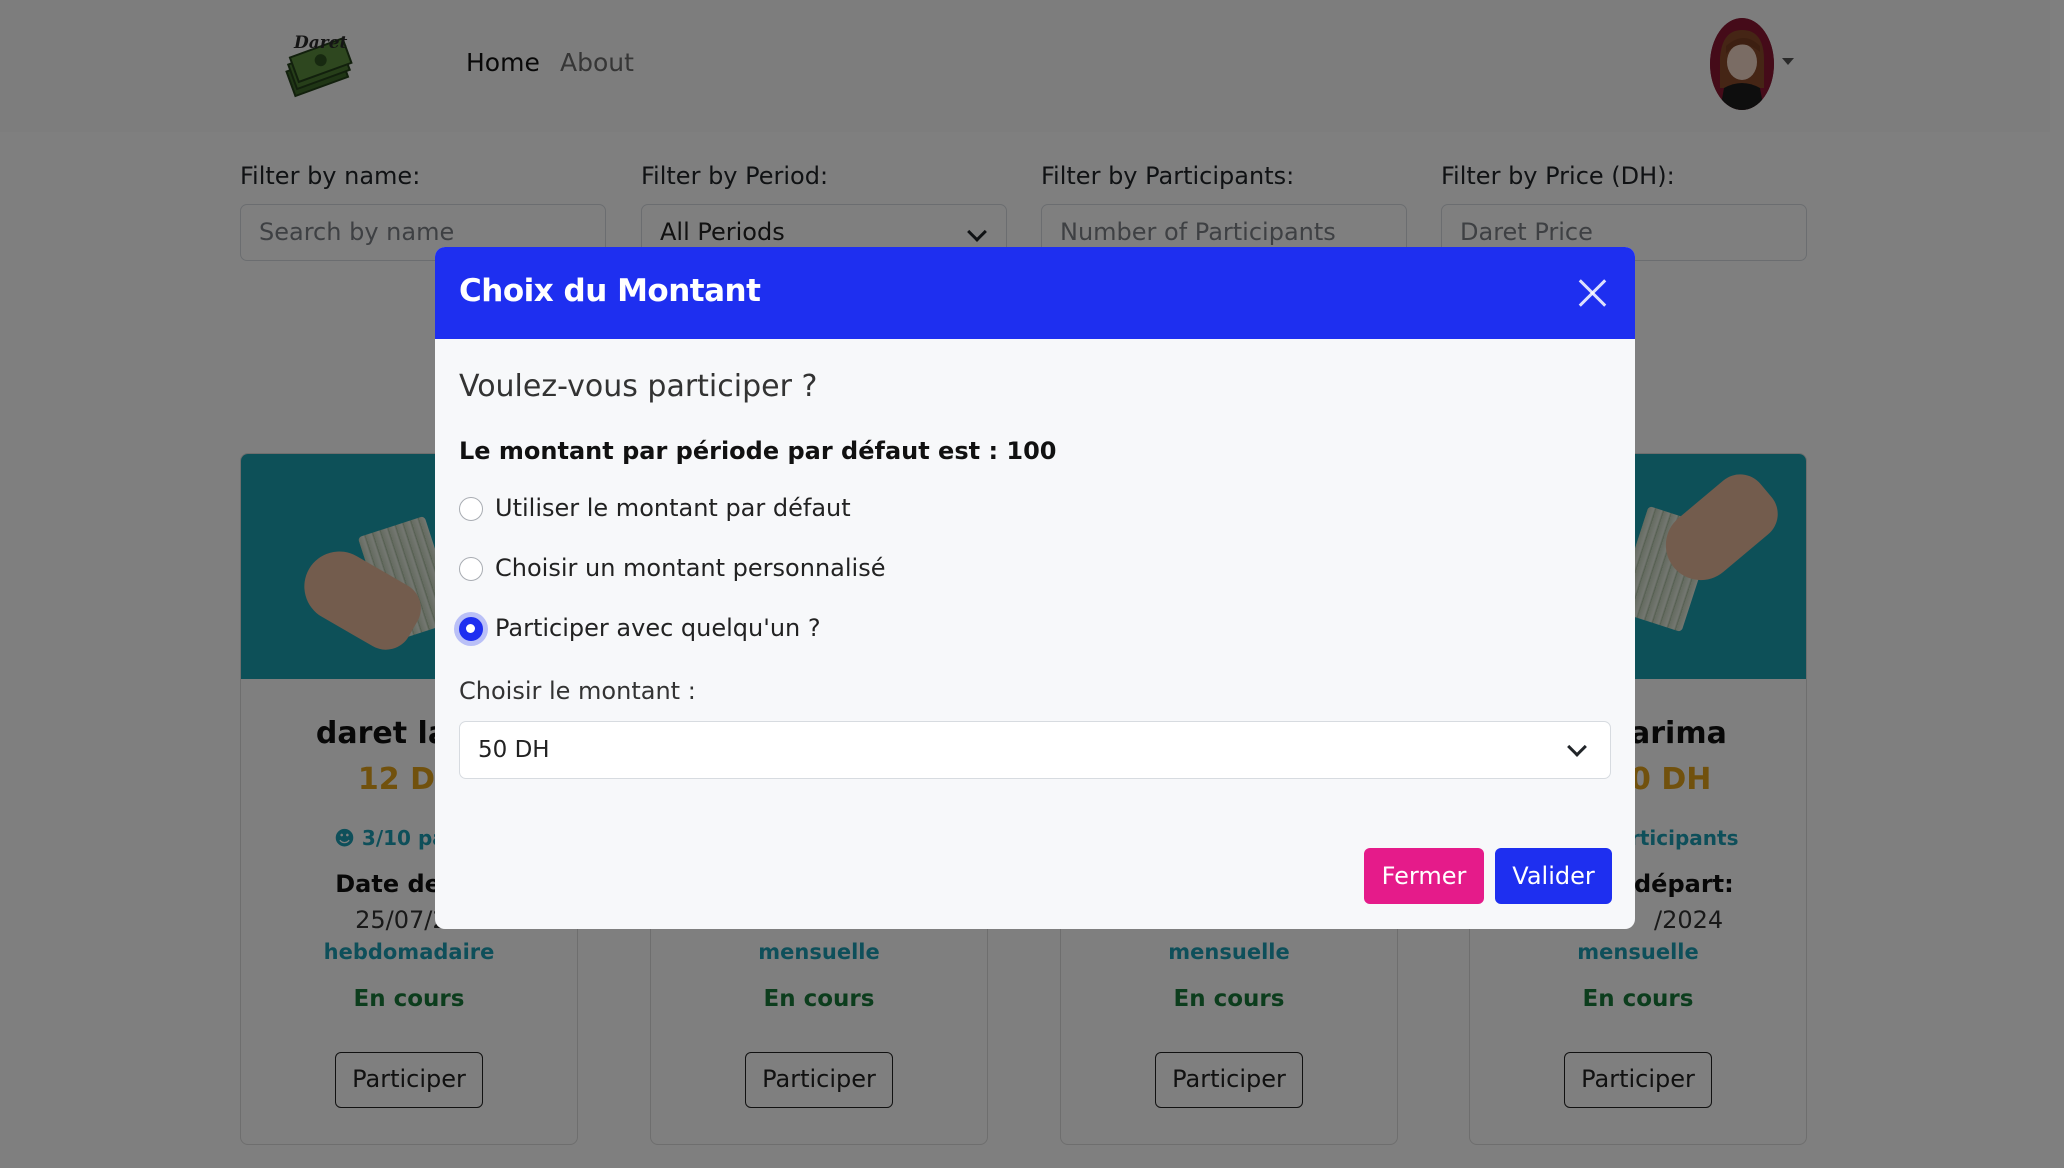 This screenshot has height=1168, width=2064. I want to click on radio-participate-with-someone, so click(471, 629).